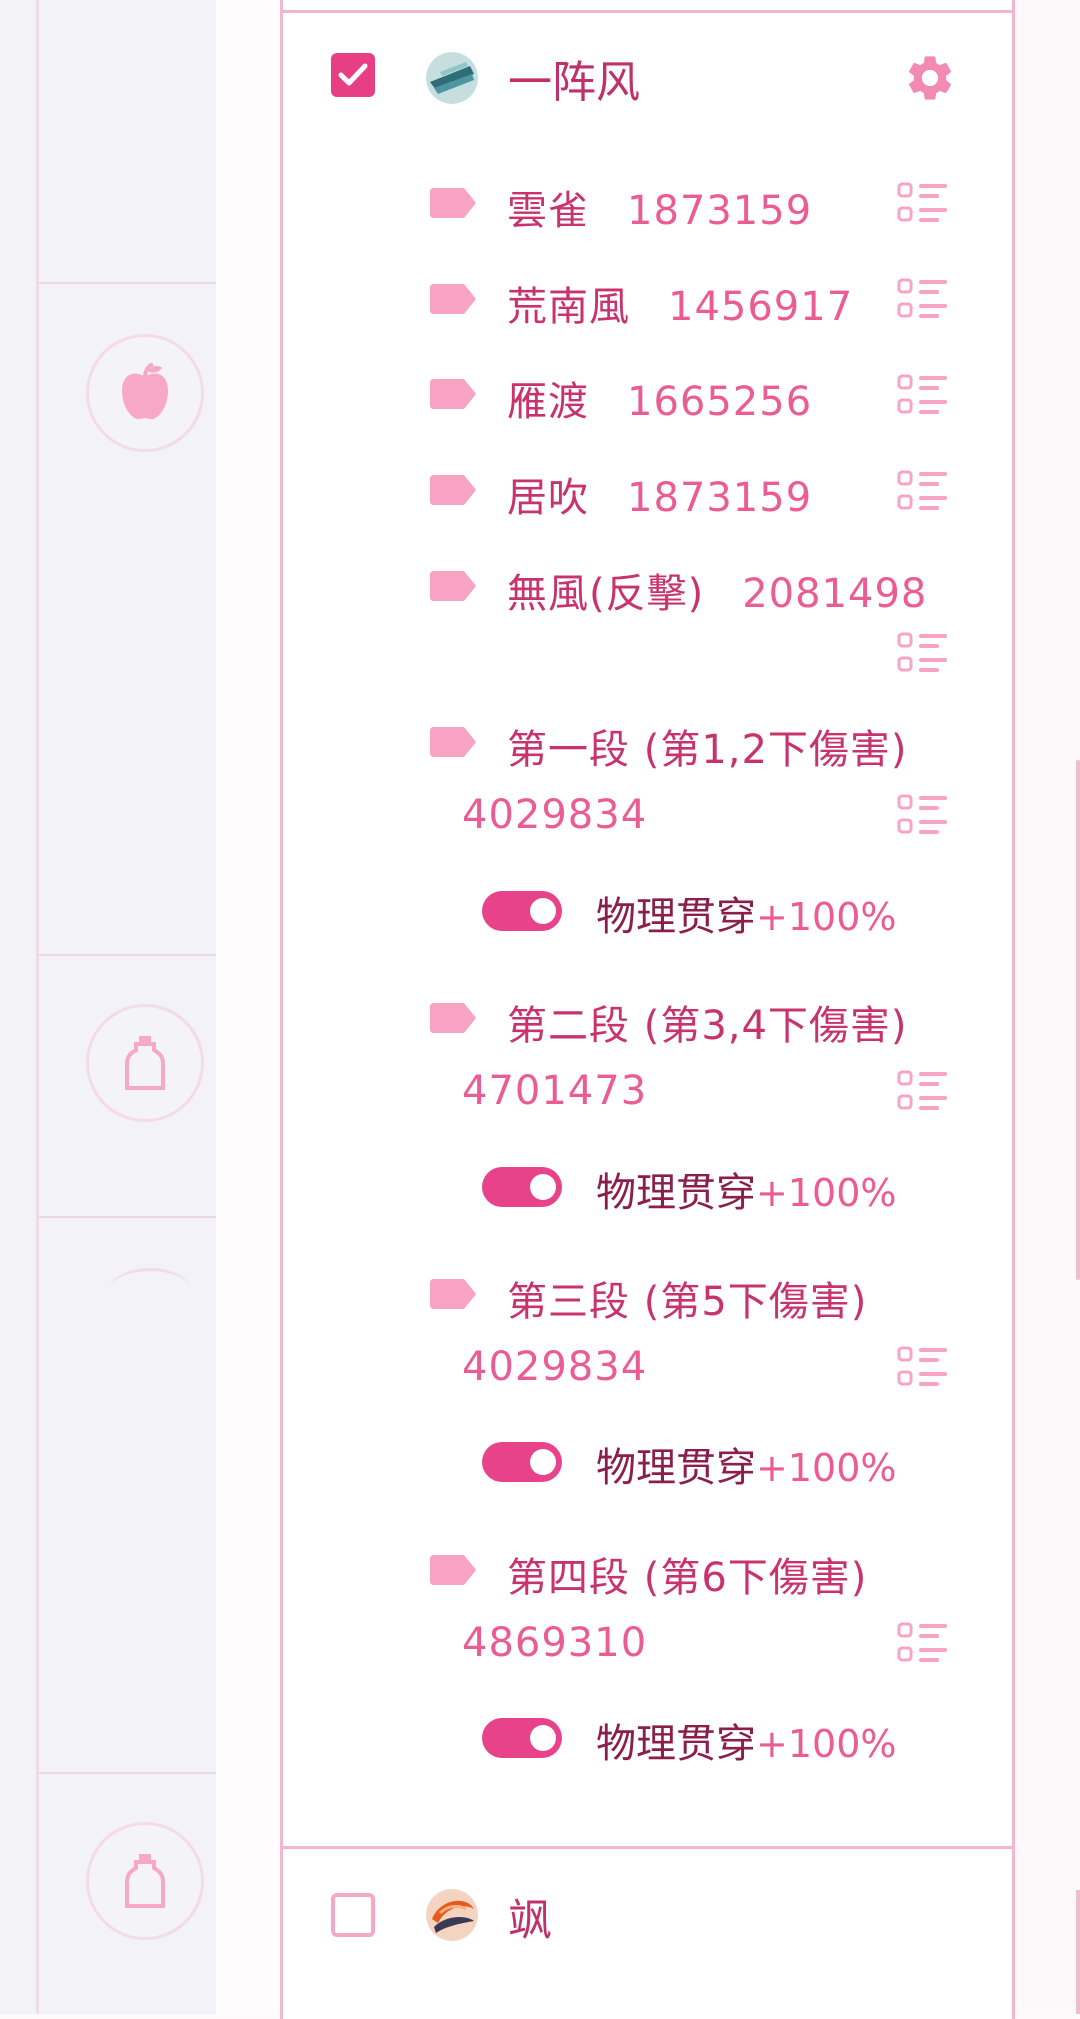 This screenshot has width=1080, height=2019. I want to click on skill-row: 雁渡 1665256, so click(660, 402).